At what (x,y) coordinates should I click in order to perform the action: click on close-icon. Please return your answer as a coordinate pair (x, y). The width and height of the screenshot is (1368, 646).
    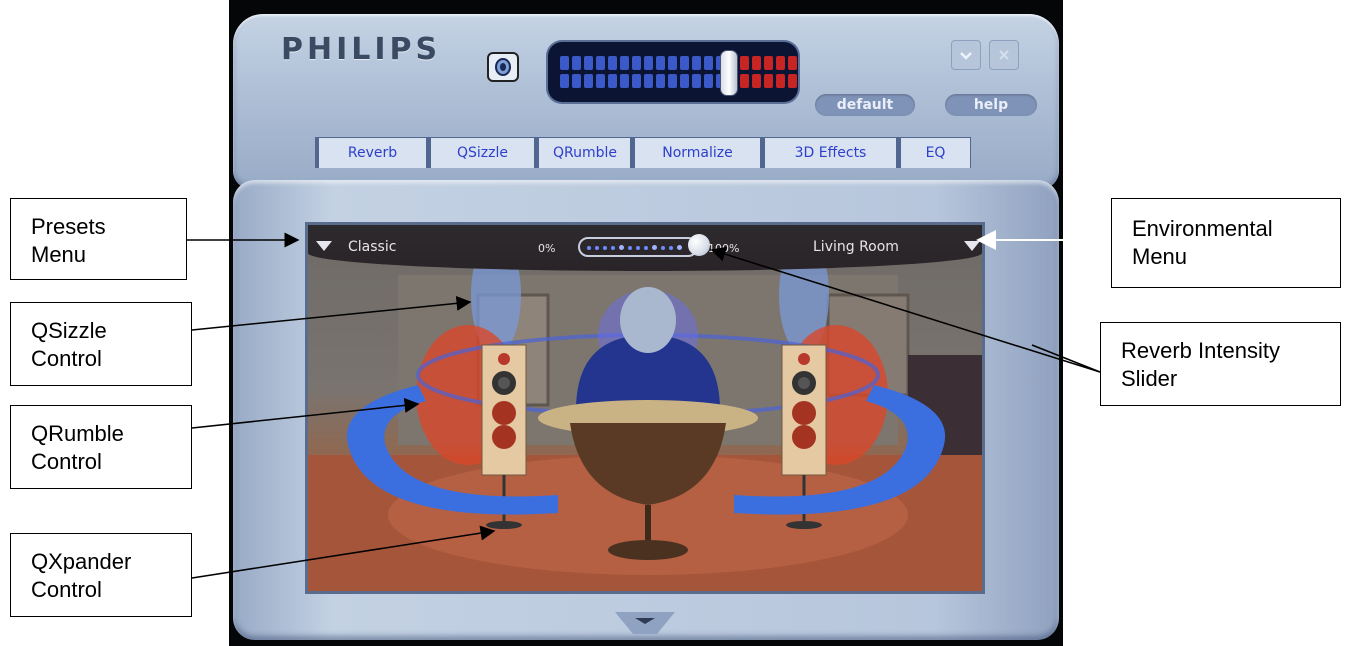
    Looking at the image, I should click on (1004, 55).